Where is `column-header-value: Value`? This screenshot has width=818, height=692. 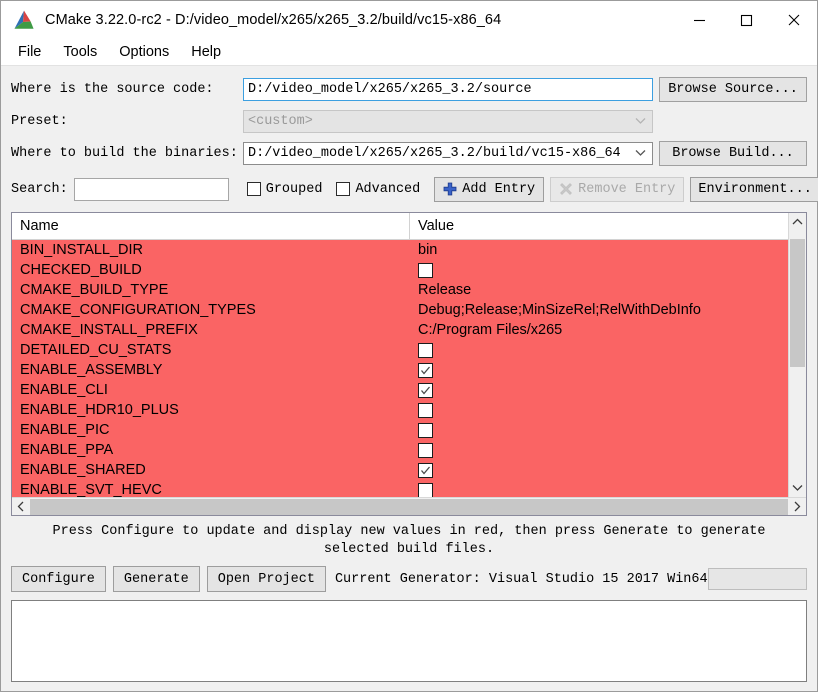
column-header-value: Value is located at coordinates (599, 226).